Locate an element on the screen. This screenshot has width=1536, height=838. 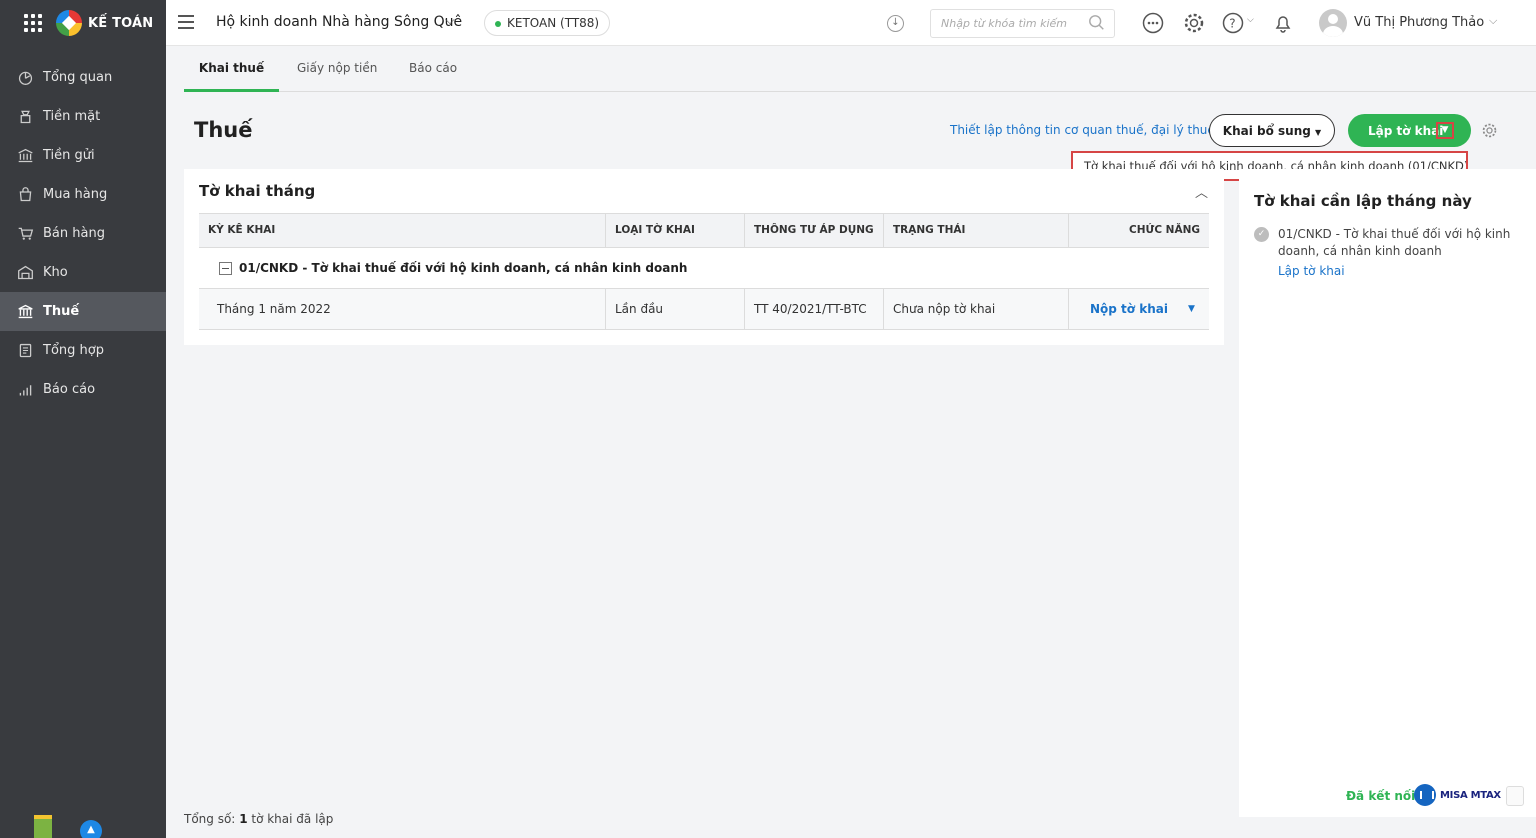
col-period: KỲ KÊ KHAI is located at coordinates (402, 230).